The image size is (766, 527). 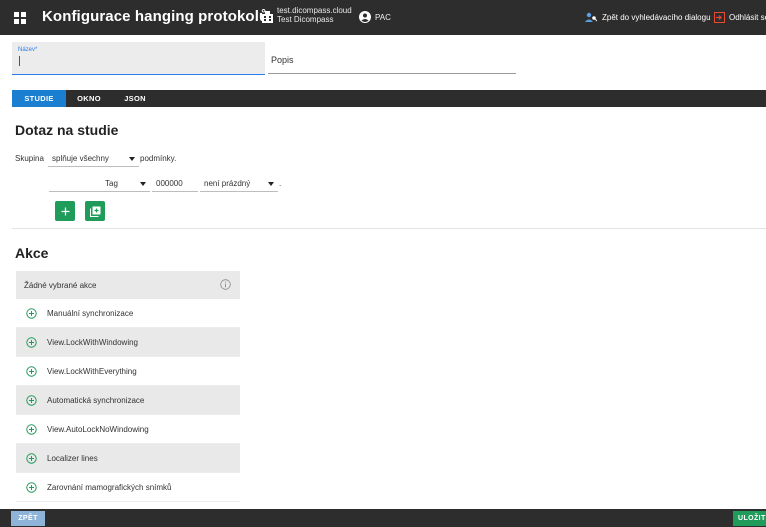 What do you see at coordinates (135, 98) in the screenshot?
I see `tab-json: JSON` at bounding box center [135, 98].